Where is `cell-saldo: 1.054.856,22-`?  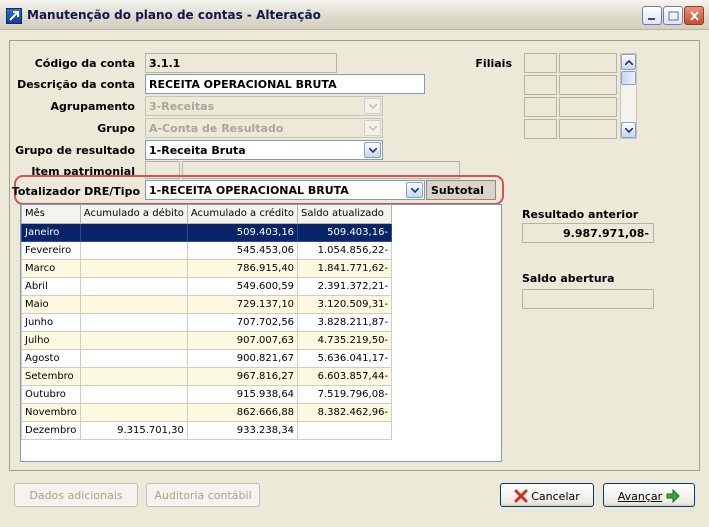 cell-saldo: 1.054.856,22- is located at coordinates (345, 250).